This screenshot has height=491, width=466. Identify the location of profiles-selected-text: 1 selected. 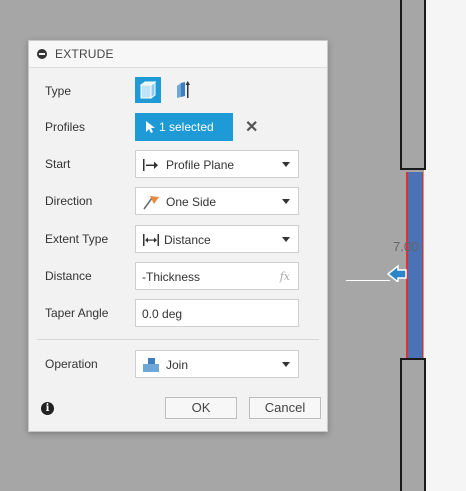
(186, 127).